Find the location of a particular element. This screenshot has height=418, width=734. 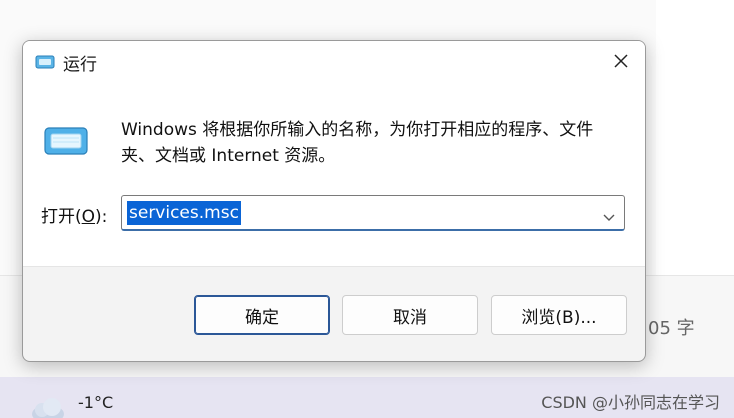

open-label-access-key: O is located at coordinates (88, 217).